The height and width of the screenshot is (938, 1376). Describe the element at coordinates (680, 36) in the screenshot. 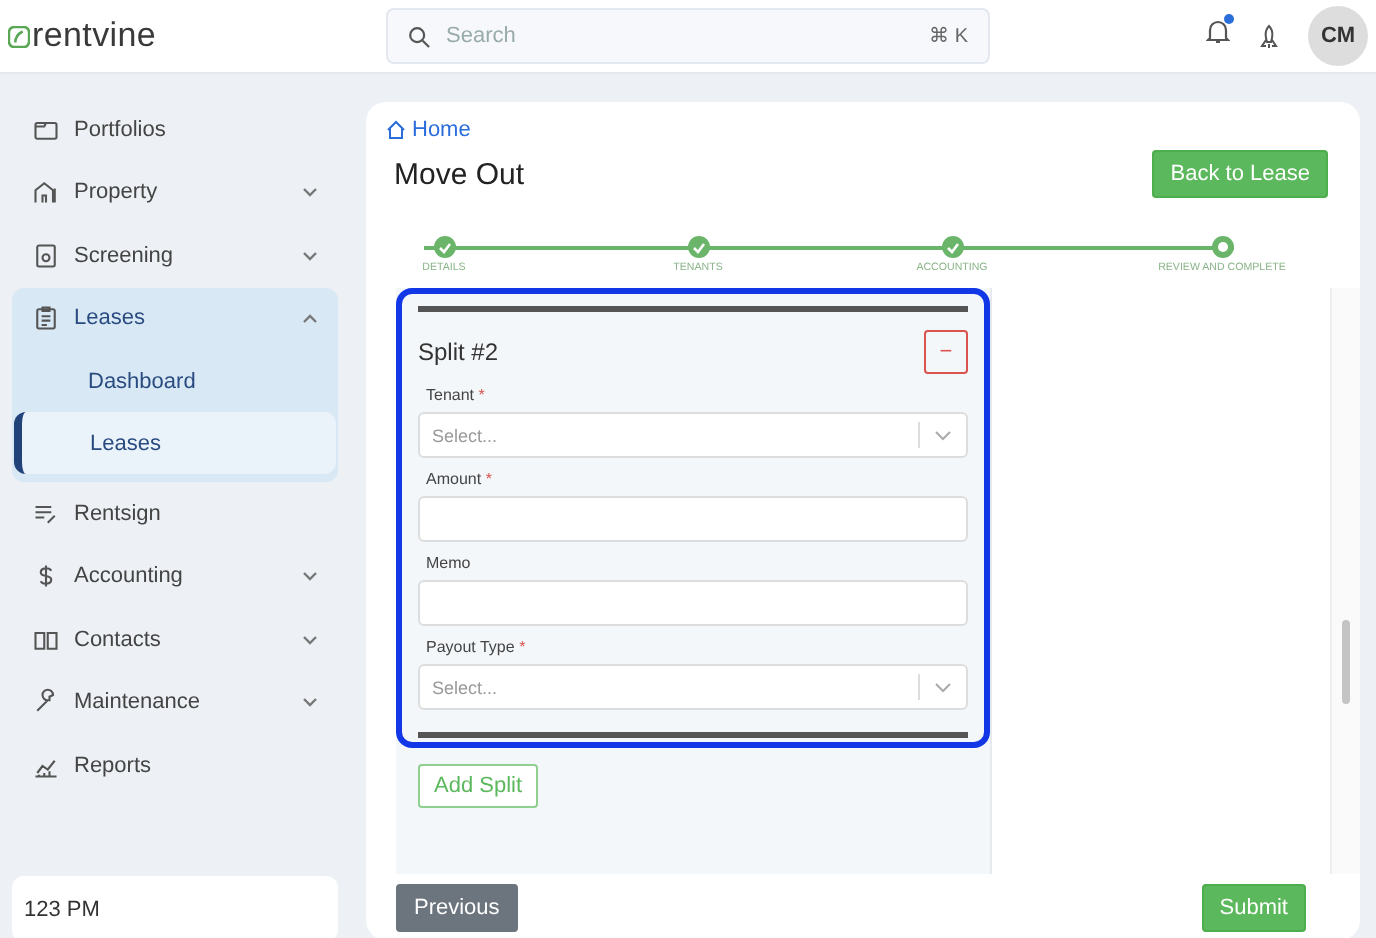

I see `search-input: Search` at that location.